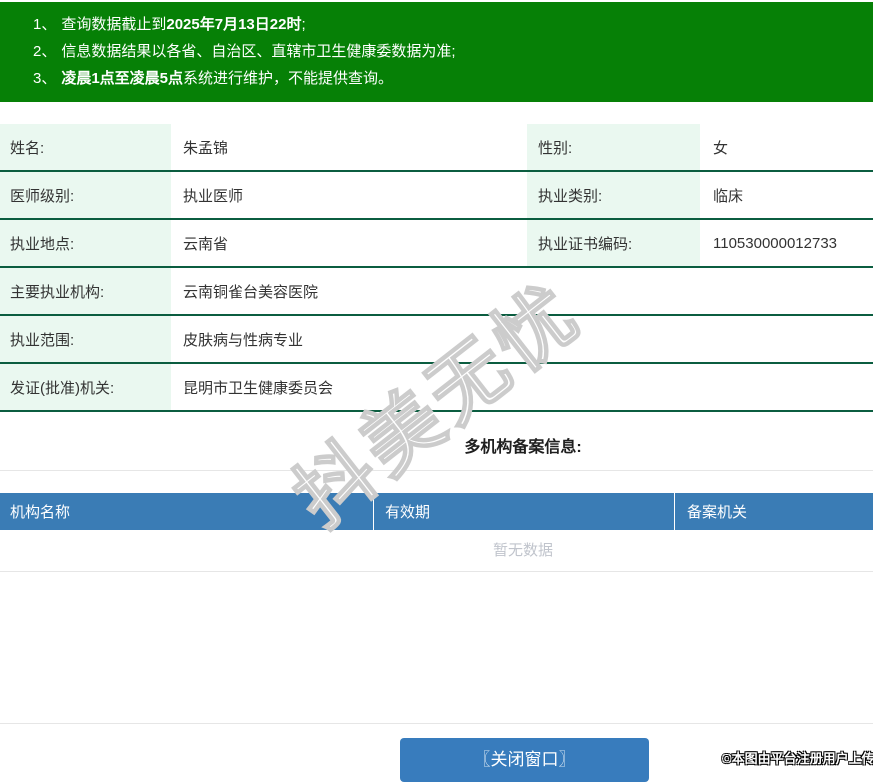  What do you see at coordinates (213, 196) in the screenshot?
I see `field-value-doctor-level: 执业医师` at bounding box center [213, 196].